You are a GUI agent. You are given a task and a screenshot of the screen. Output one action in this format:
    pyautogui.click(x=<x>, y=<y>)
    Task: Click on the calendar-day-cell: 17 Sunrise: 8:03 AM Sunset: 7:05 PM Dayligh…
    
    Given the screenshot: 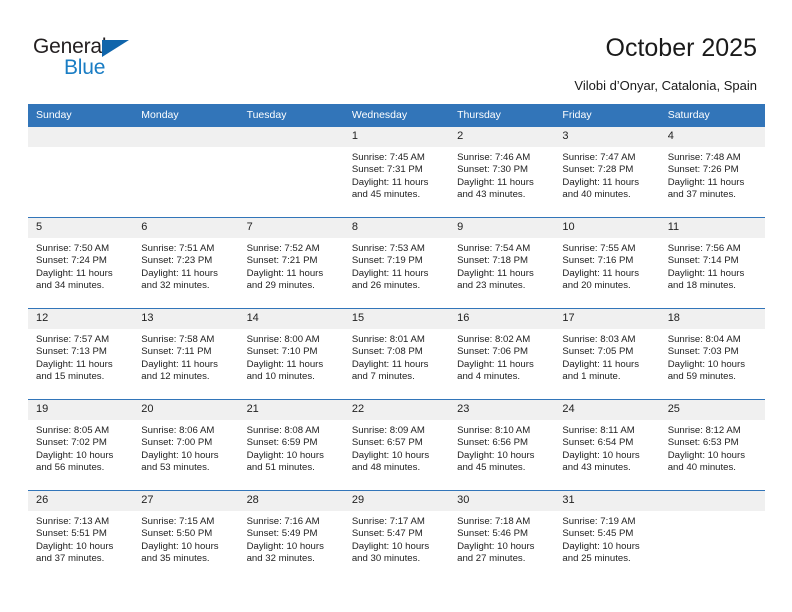 What is the action you would take?
    pyautogui.click(x=607, y=354)
    